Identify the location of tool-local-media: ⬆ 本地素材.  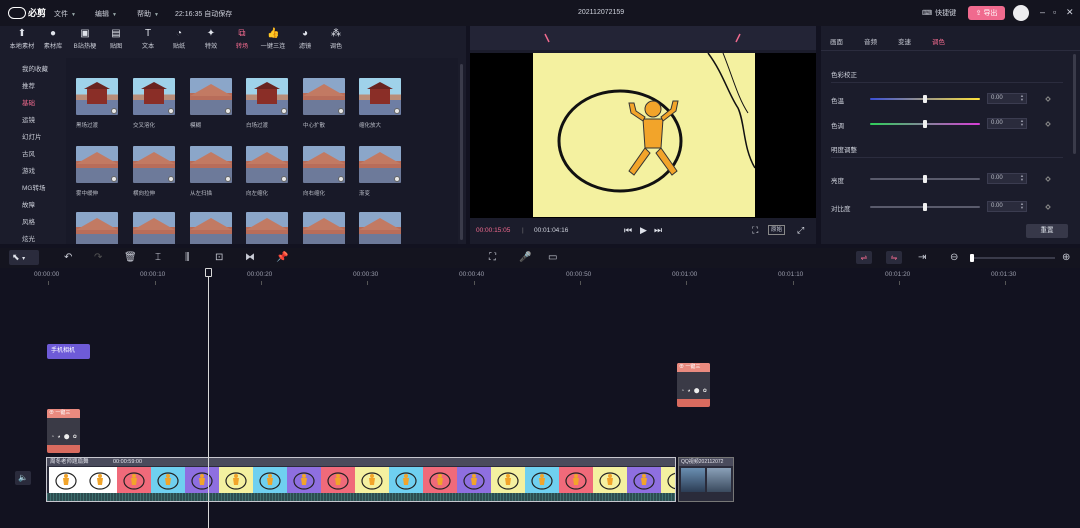
(22, 42).